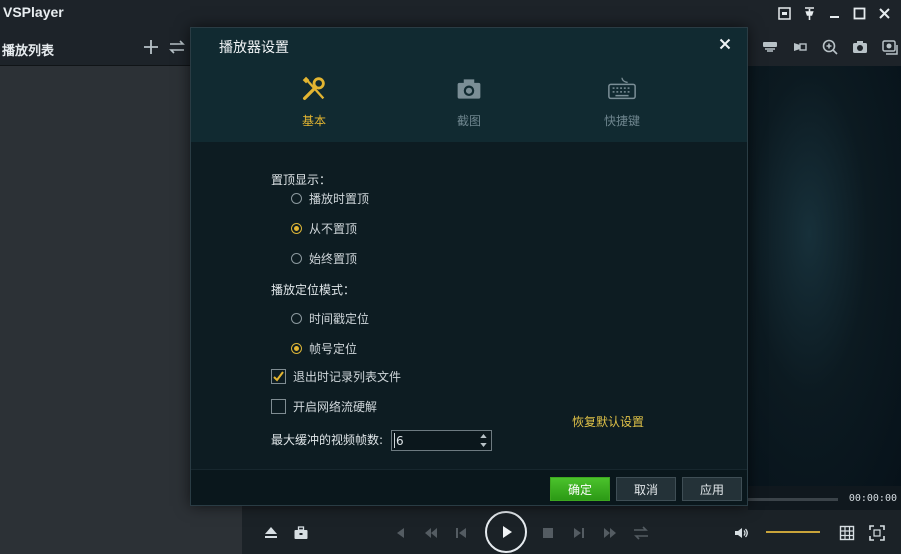  I want to click on maximize-button, so click(859, 13).